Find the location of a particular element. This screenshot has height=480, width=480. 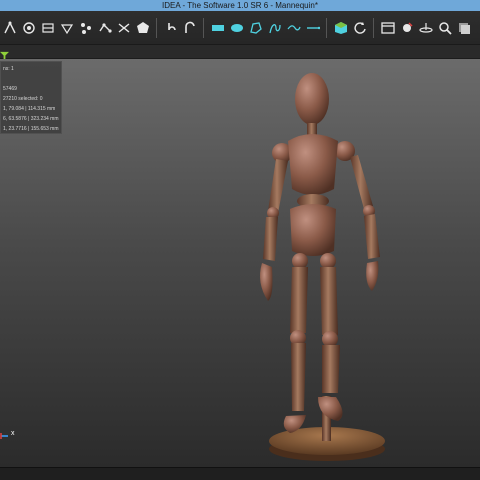

layers-icon is located at coordinates (463, 27).